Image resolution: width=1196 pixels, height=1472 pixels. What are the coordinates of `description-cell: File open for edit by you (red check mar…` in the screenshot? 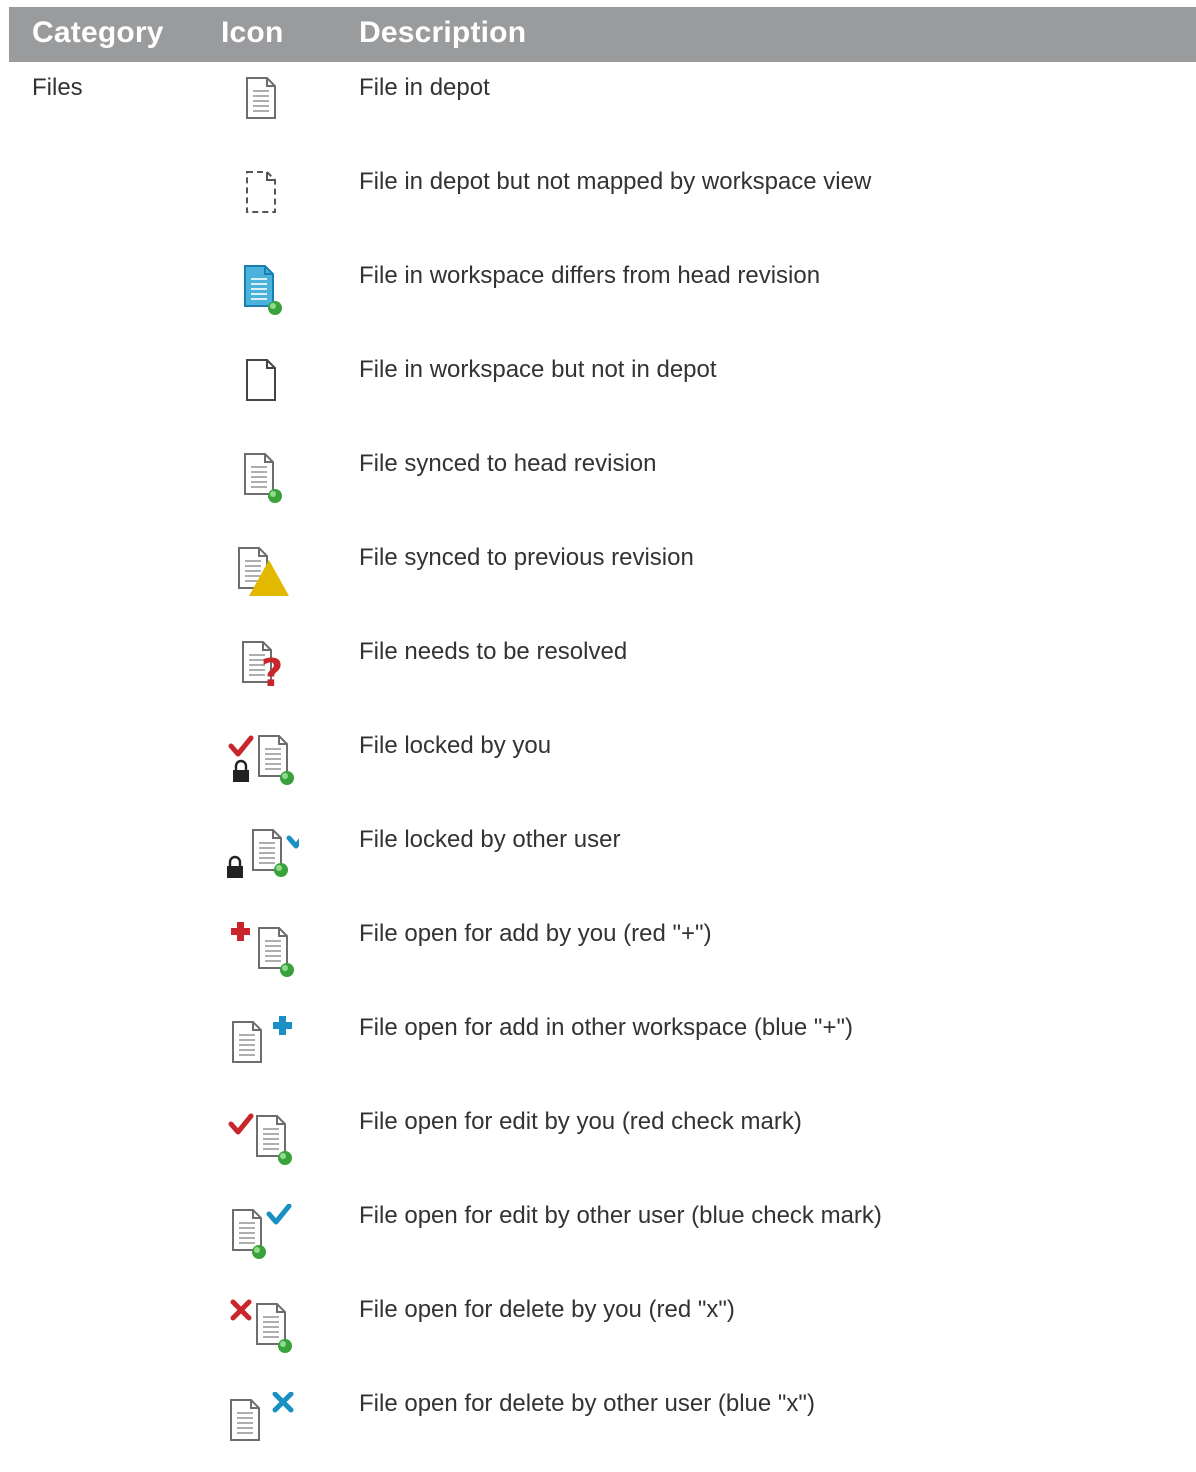 It's located at (580, 1121).